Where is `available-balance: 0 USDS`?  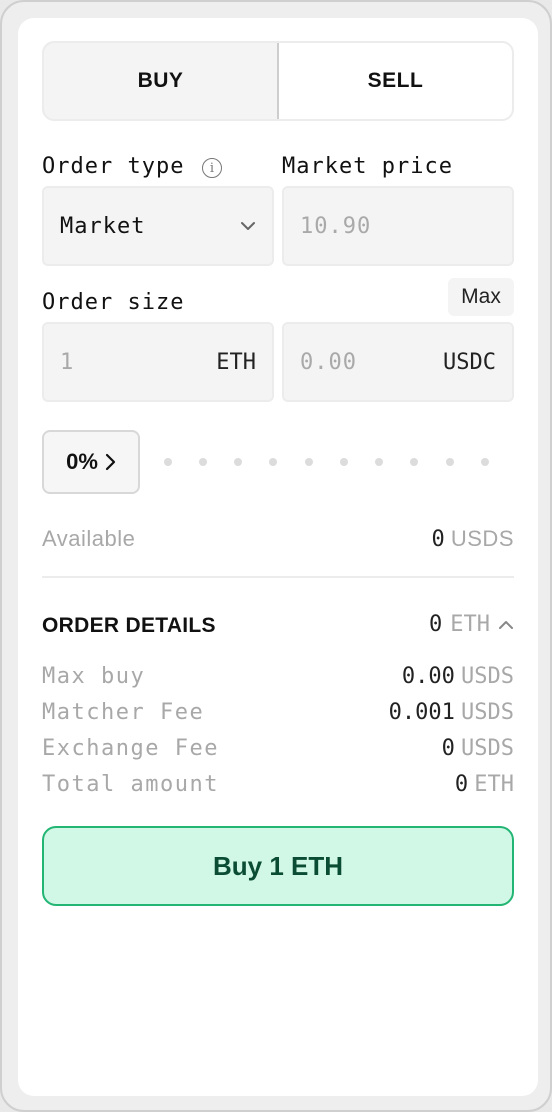
available-balance: 0 USDS is located at coordinates (473, 539).